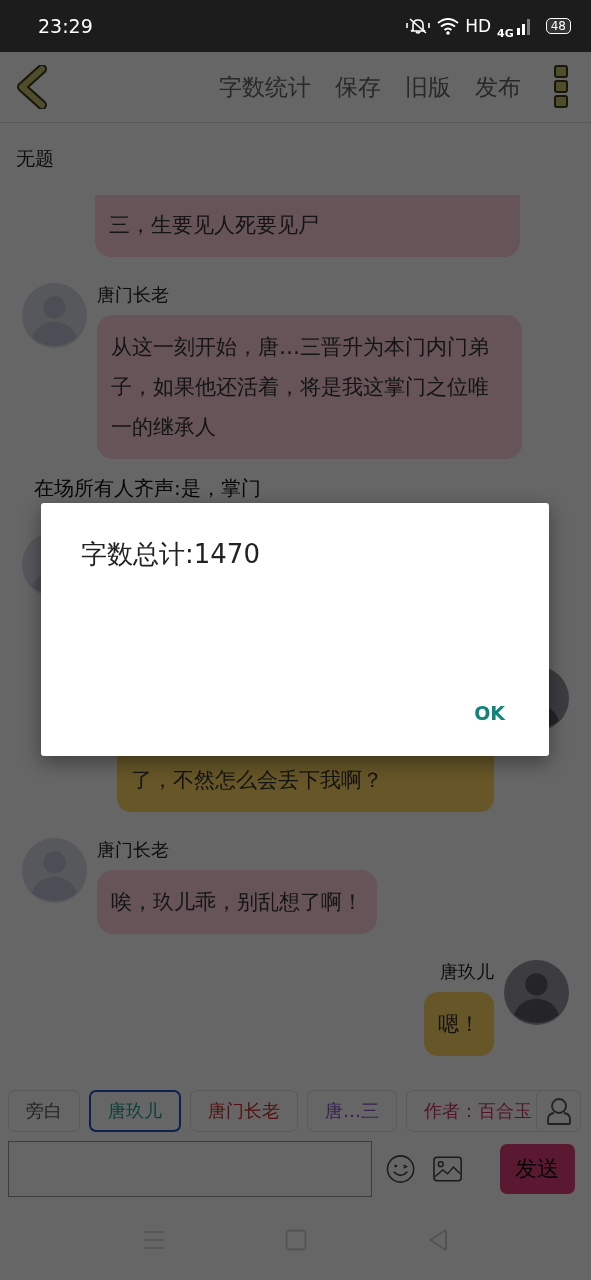  I want to click on cell-label: 4G, so click(505, 33).